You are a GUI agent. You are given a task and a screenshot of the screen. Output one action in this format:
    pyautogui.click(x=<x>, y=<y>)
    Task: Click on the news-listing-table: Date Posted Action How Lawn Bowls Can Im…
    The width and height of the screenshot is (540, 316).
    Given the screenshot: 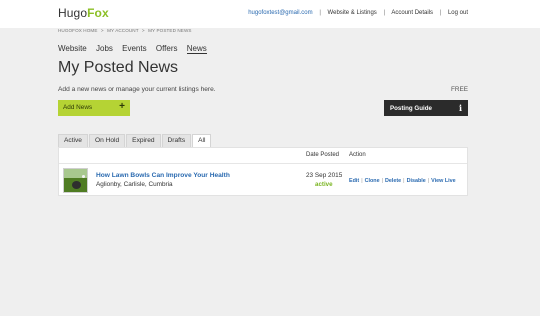 What is the action you would take?
    pyautogui.click(x=263, y=171)
    